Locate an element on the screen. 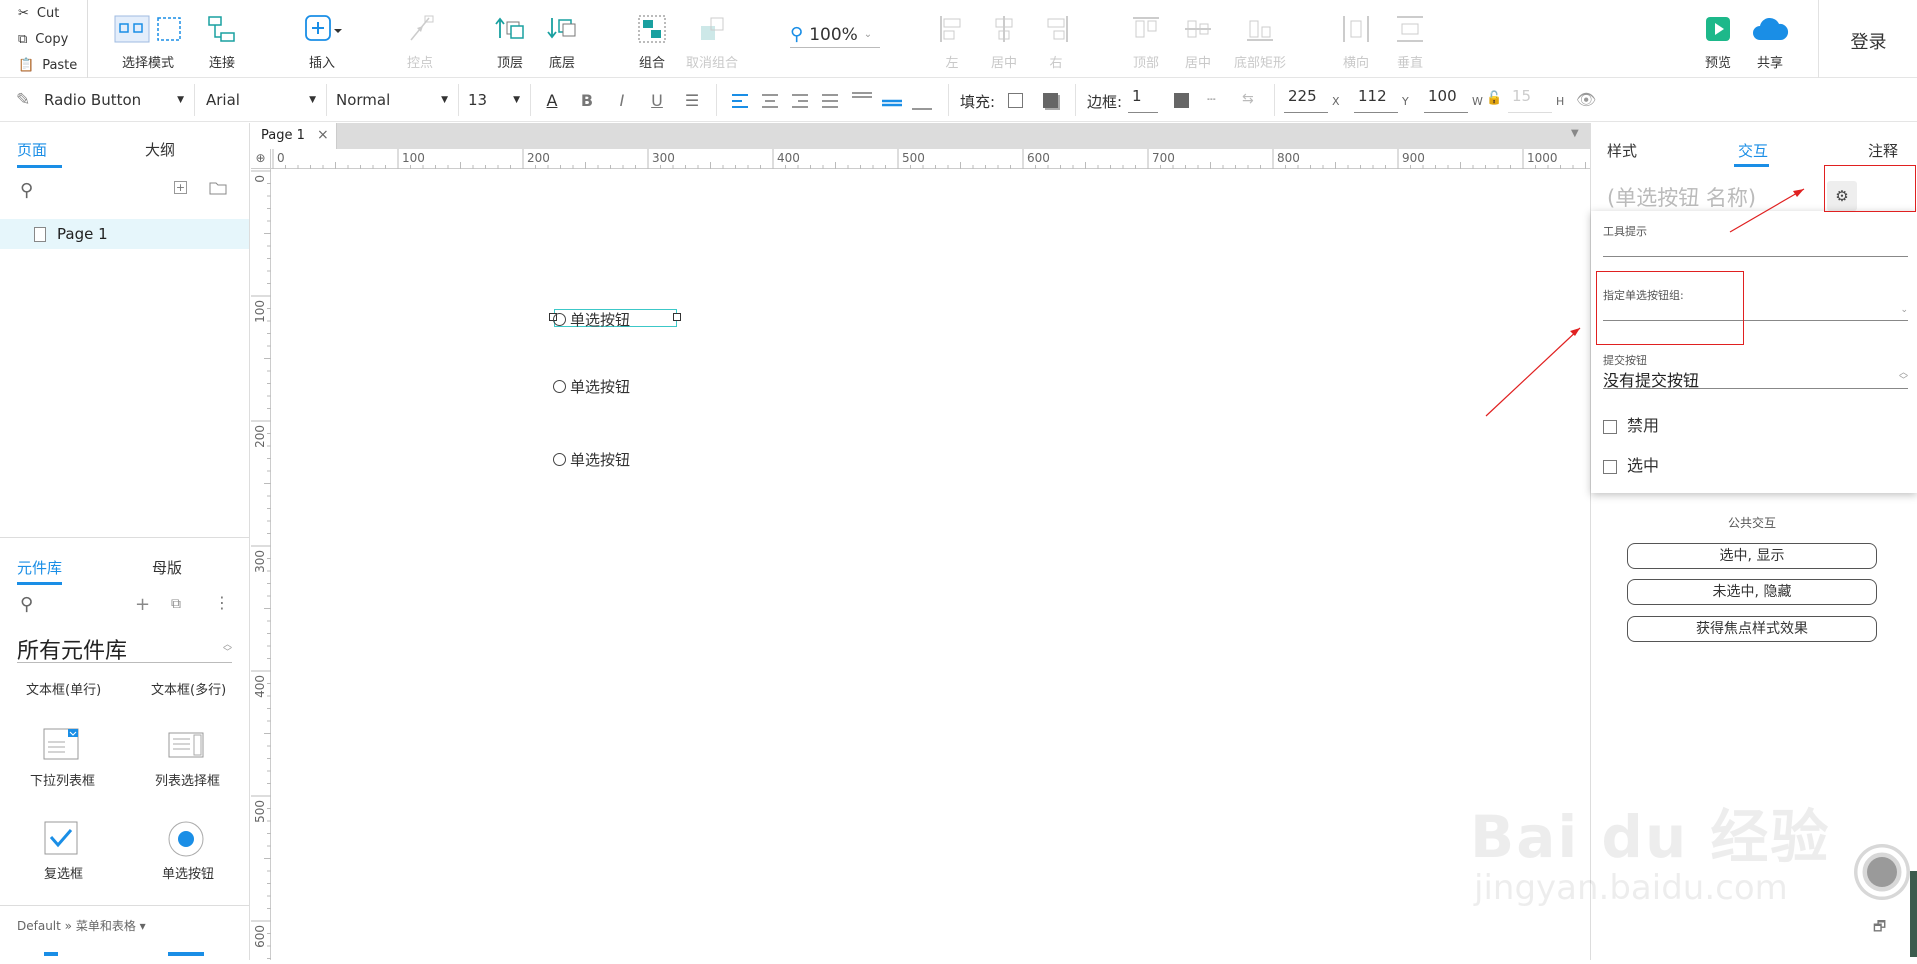 The height and width of the screenshot is (964, 1917). tab-overflow-icon: ▼ is located at coordinates (1575, 133).